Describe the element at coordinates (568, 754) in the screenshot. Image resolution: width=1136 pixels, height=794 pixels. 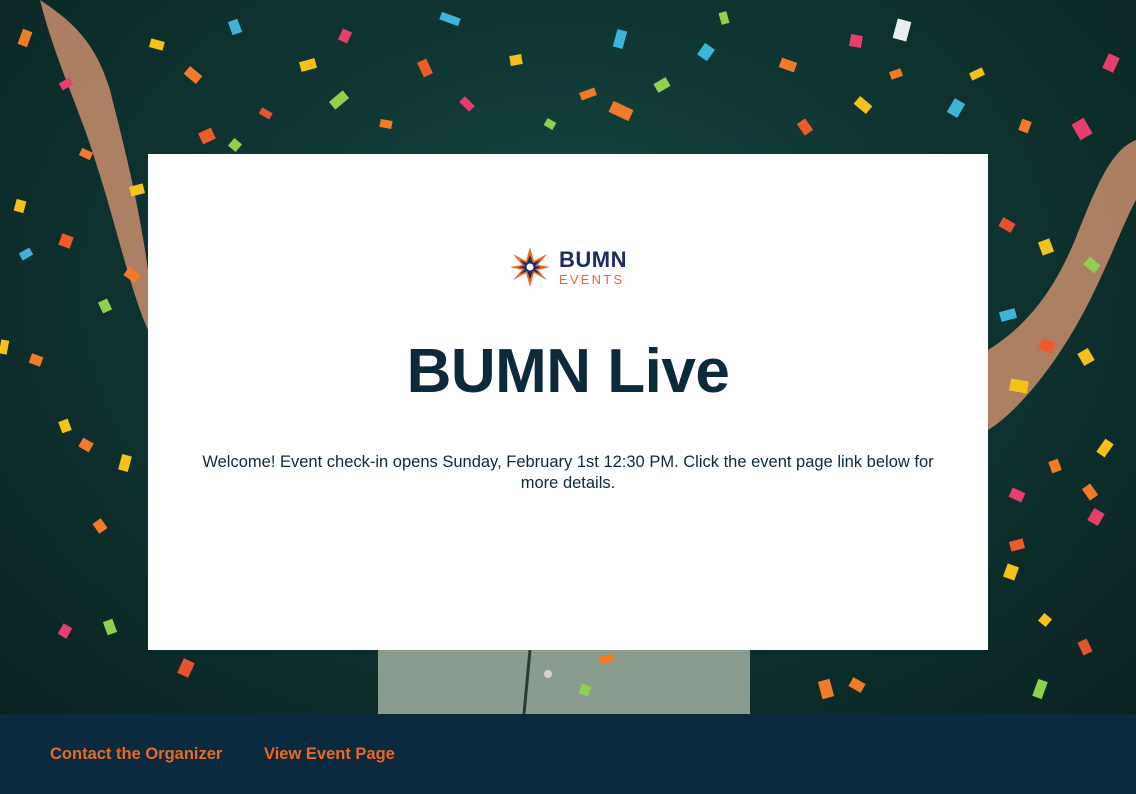
I see `footer-bar: Contact the Organizer View Event Page` at that location.